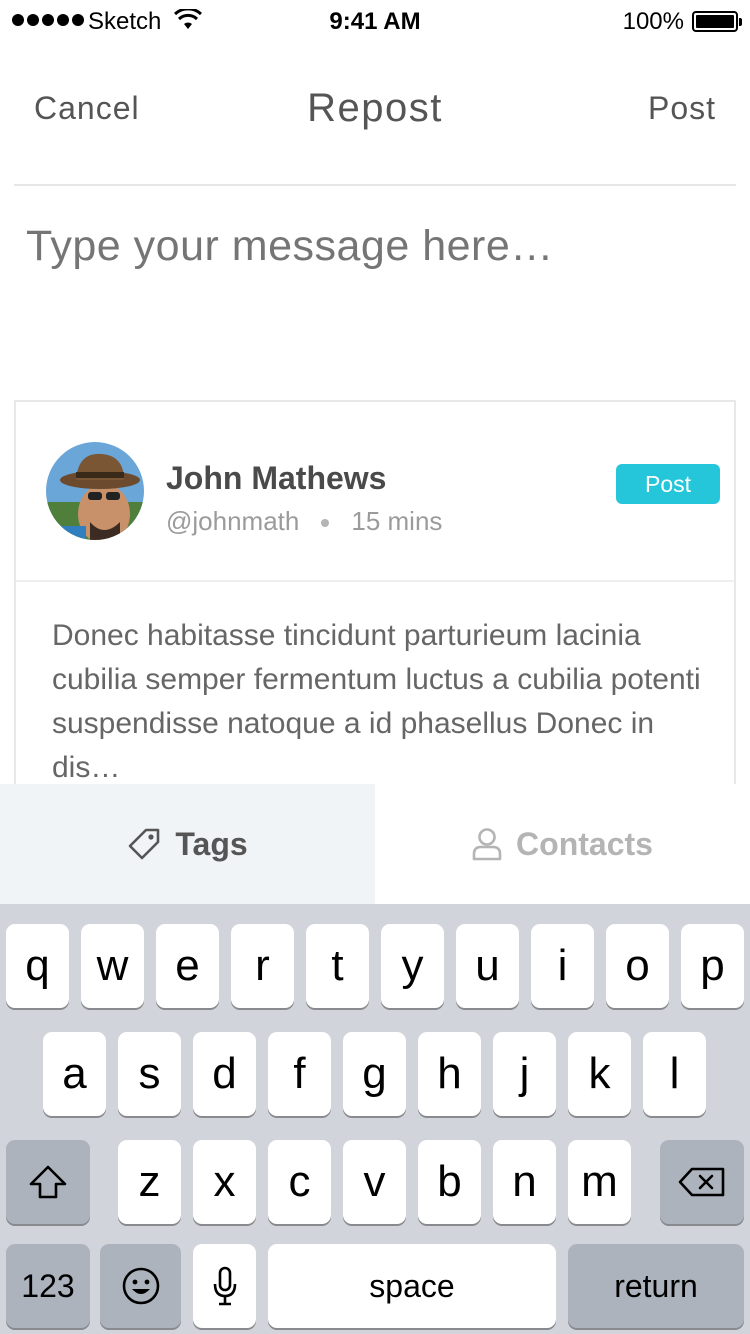 Image resolution: width=750 pixels, height=1334 pixels. Describe the element at coordinates (524, 1182) in the screenshot. I see `key-n: n` at that location.